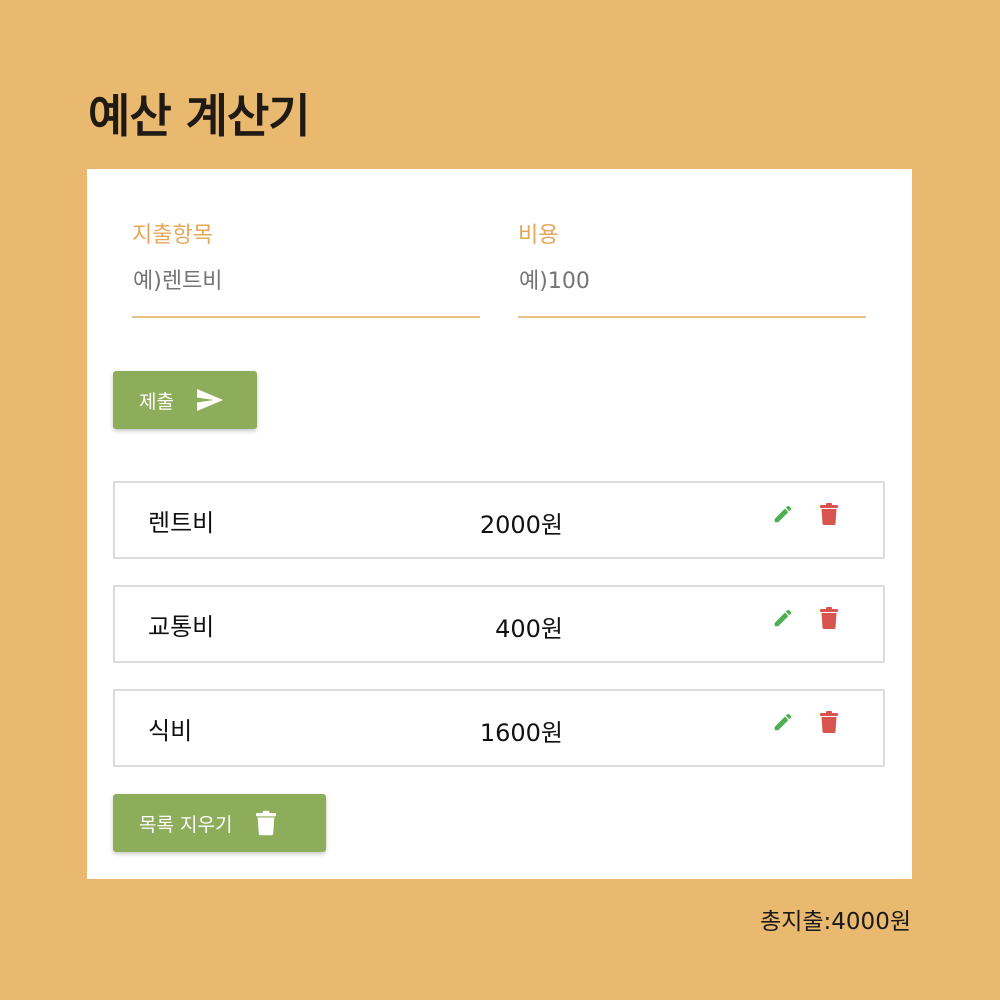 This screenshot has height=1000, width=1000. I want to click on expense-name: 렌트비, so click(181, 523).